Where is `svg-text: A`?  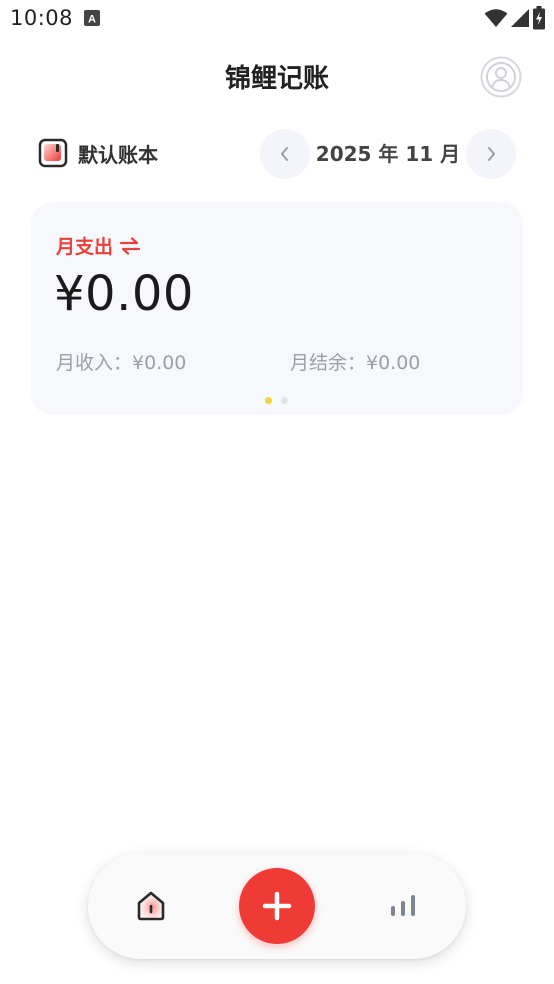 svg-text: A is located at coordinates (92, 20).